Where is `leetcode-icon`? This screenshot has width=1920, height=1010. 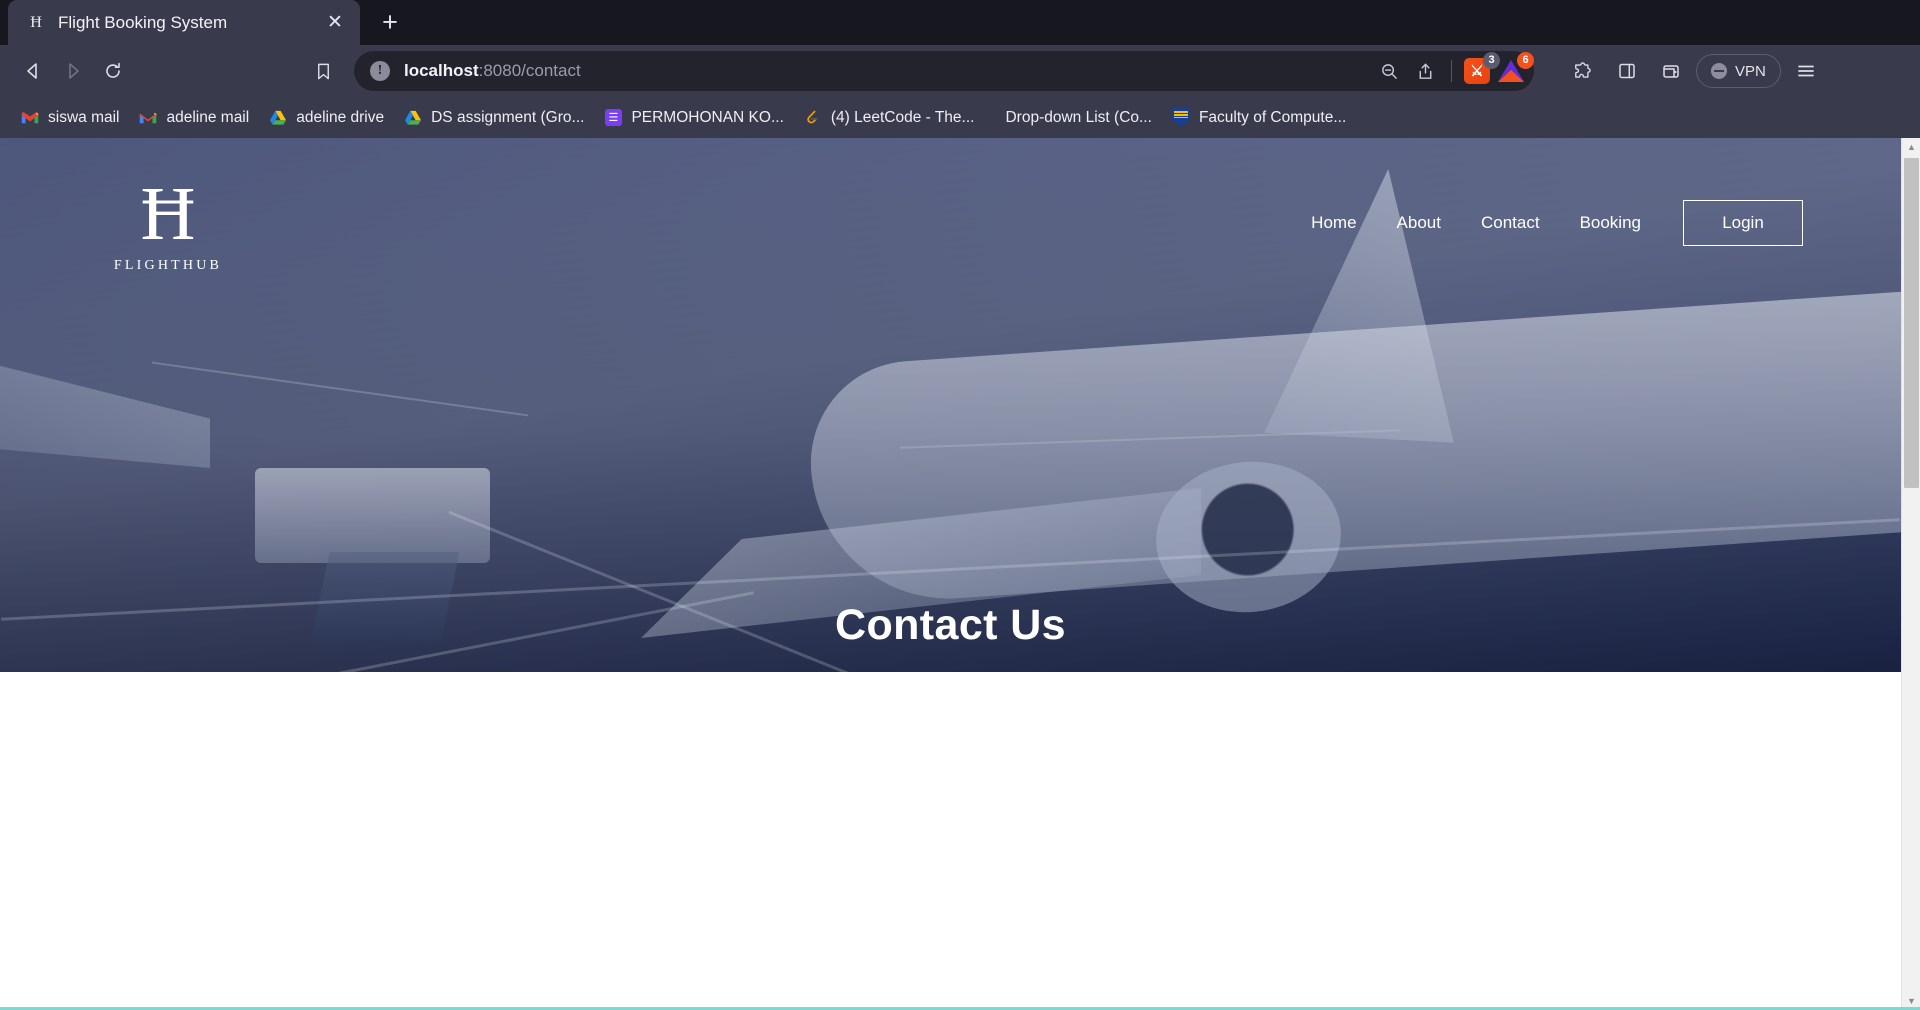 leetcode-icon is located at coordinates (813, 118).